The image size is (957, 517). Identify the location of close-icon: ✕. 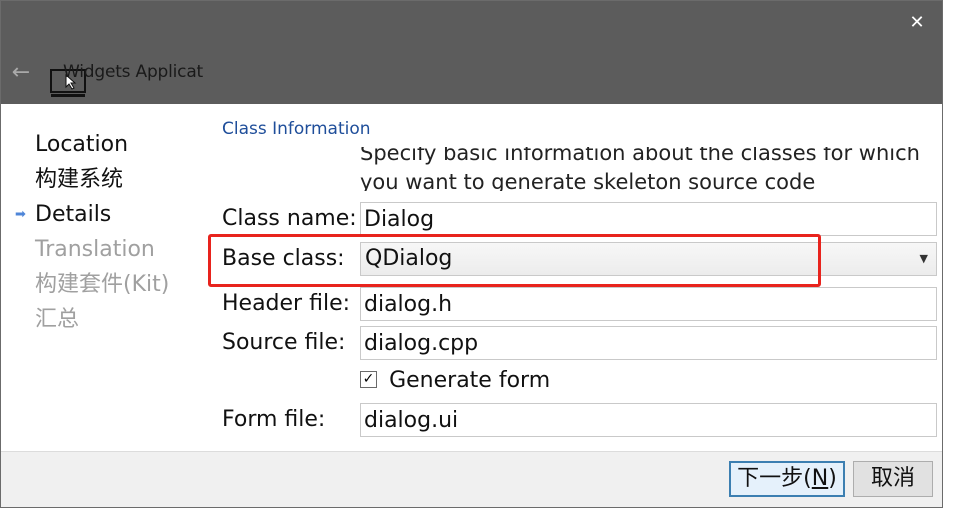
(917, 23).